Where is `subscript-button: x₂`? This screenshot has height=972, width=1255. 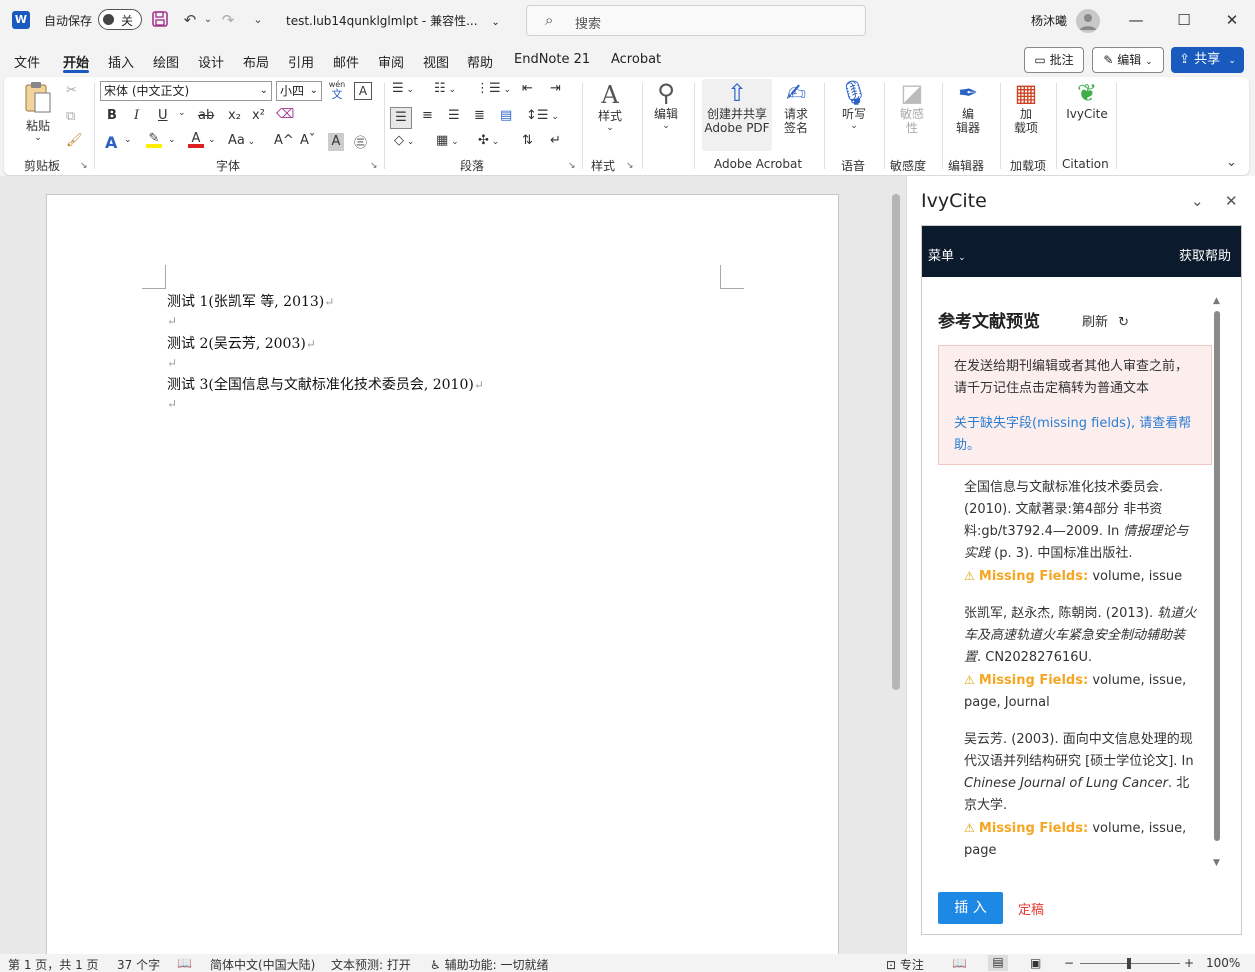
subscript-button: x₂ is located at coordinates (234, 115).